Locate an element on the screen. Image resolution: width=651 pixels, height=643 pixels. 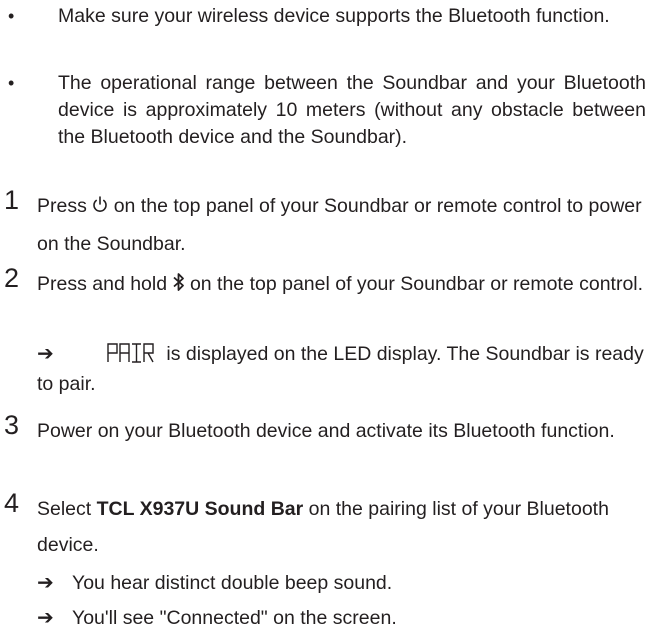
step-text-start: Press and hold is located at coordinates (102, 284).